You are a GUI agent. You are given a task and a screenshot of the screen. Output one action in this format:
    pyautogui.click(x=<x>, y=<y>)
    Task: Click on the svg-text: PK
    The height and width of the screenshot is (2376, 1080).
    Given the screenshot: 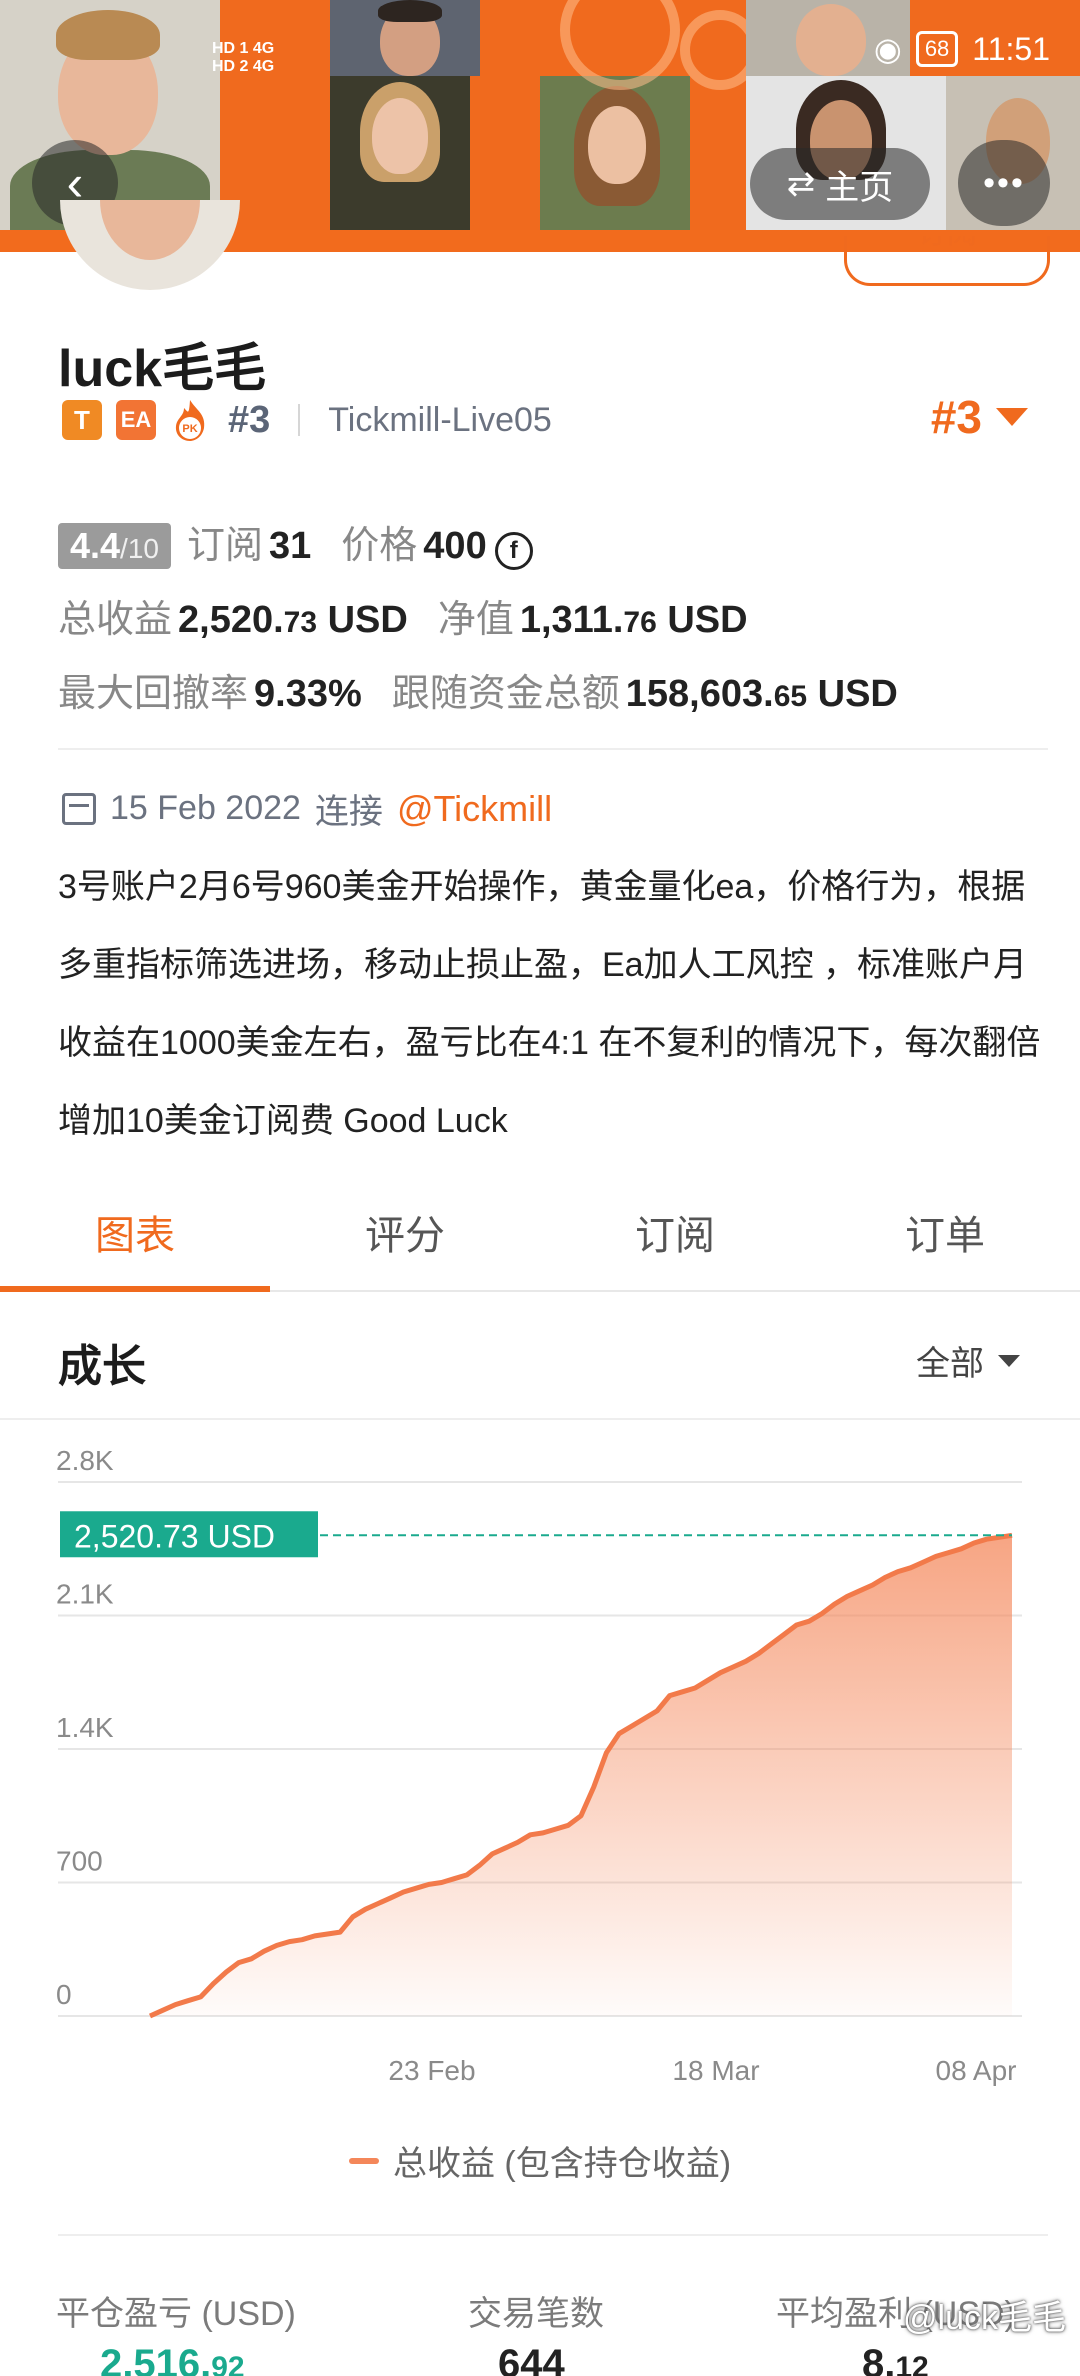 What is the action you would take?
    pyautogui.click(x=189, y=429)
    